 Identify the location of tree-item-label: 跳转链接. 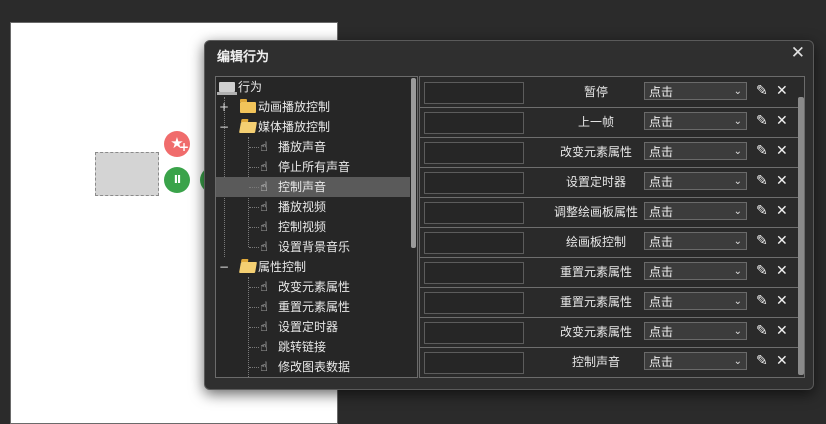
(302, 347).